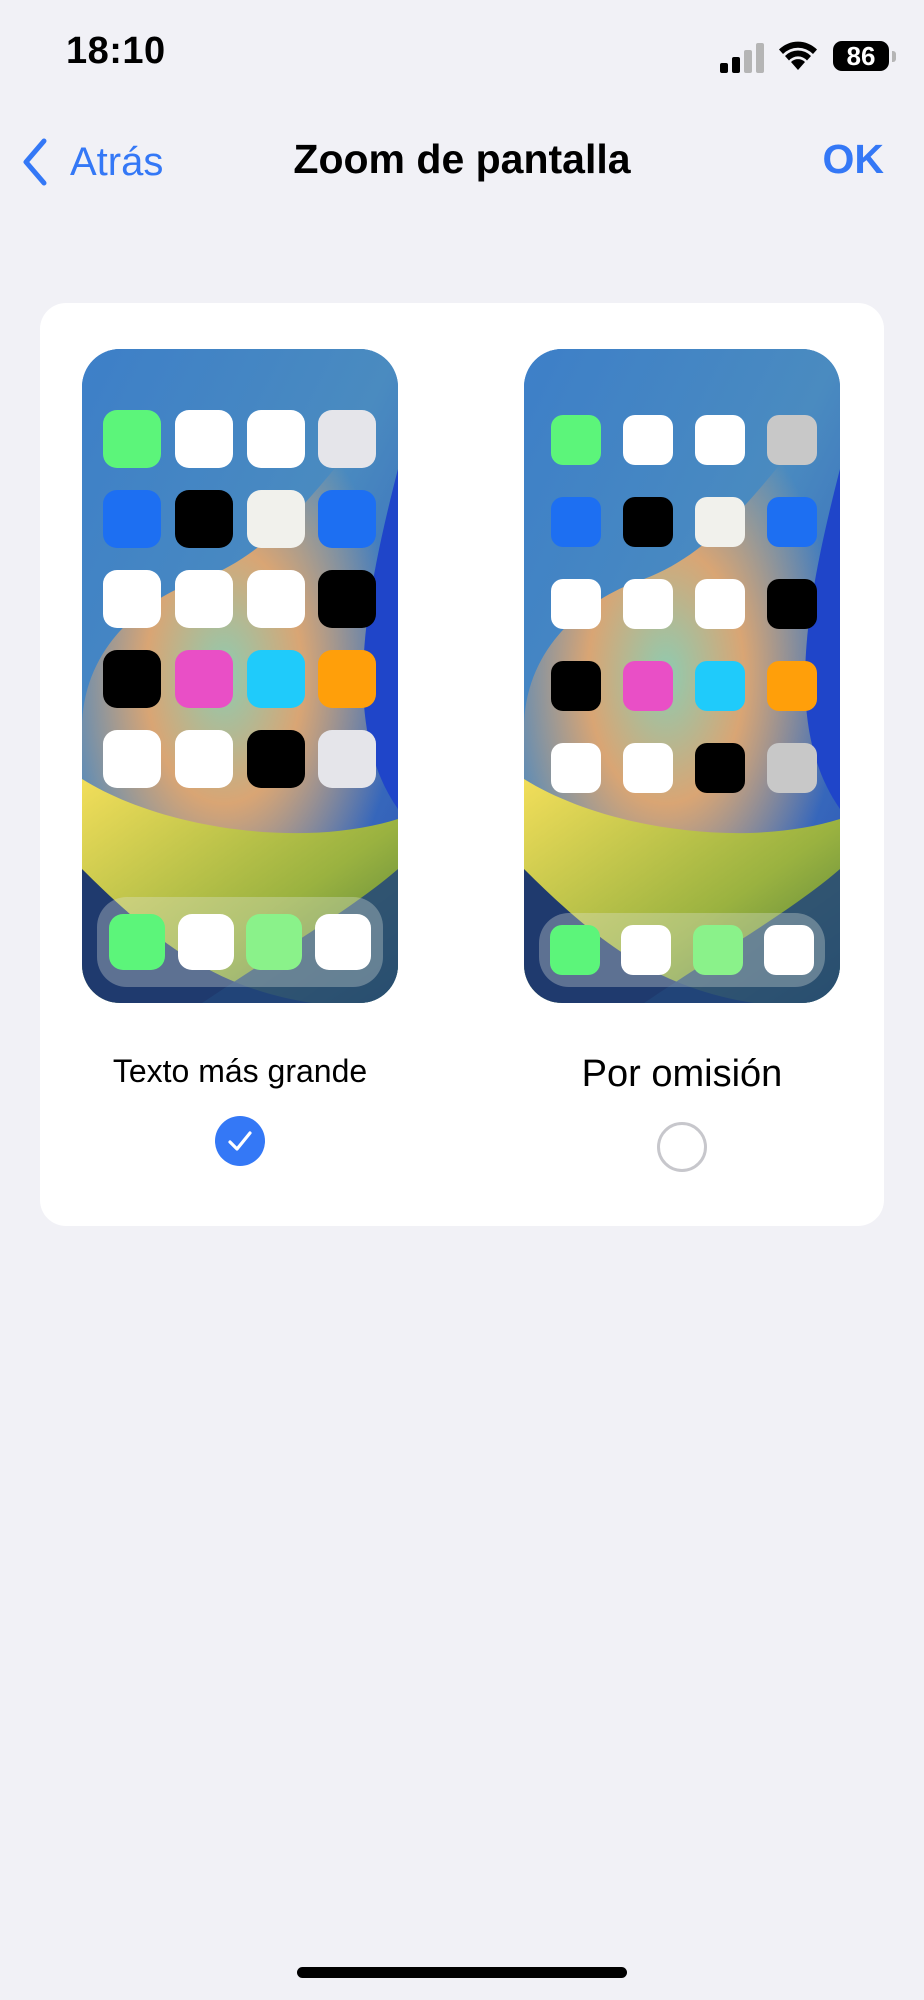 The width and height of the screenshot is (924, 2000). I want to click on status-time: 18:10, so click(116, 51).